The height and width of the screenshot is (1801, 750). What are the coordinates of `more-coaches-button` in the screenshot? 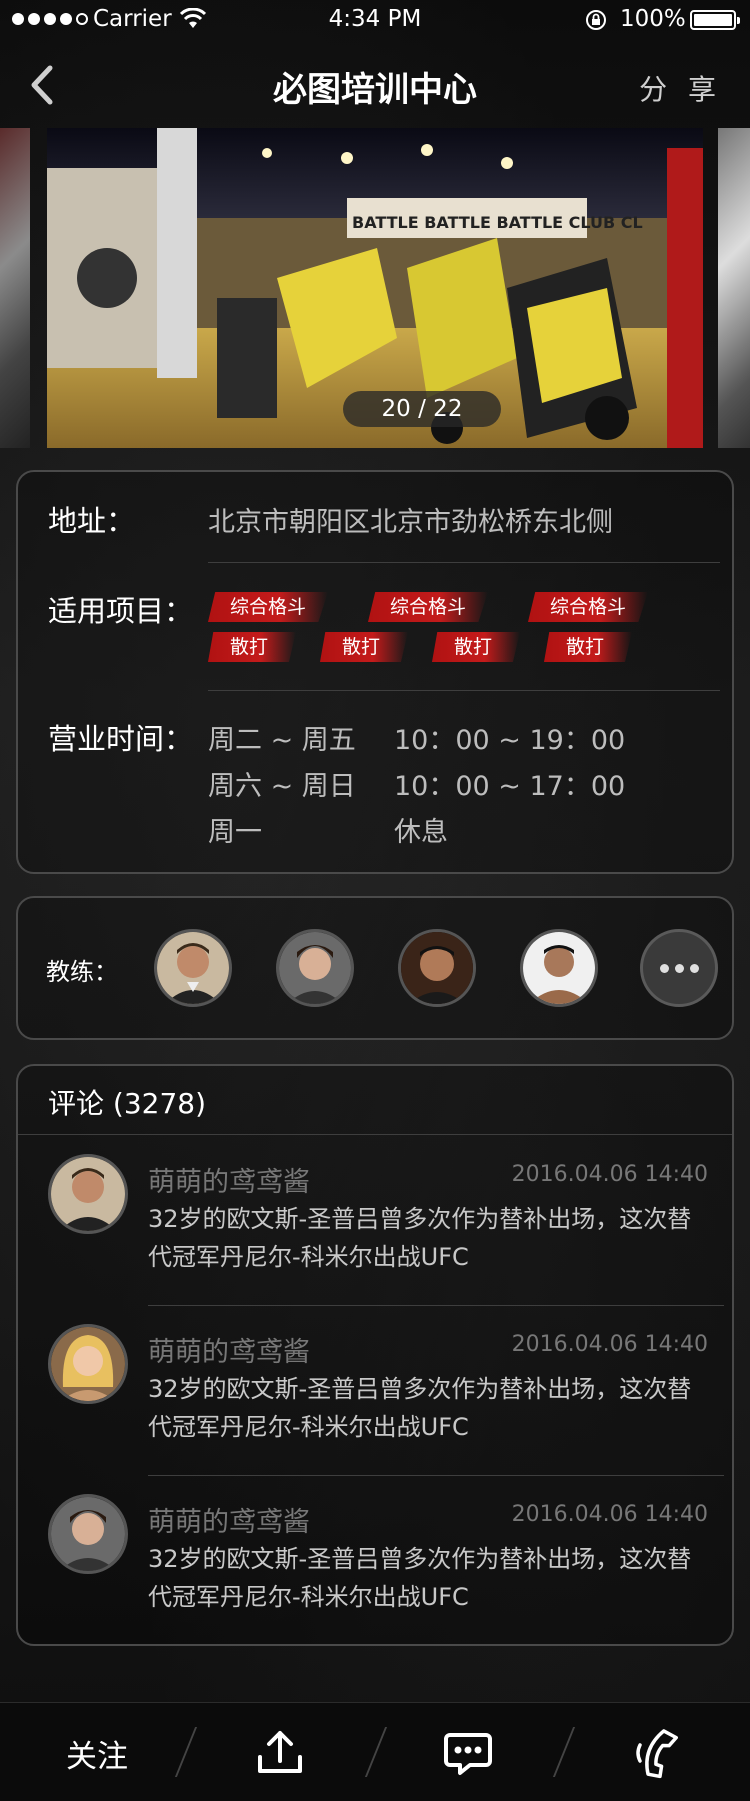 It's located at (679, 968).